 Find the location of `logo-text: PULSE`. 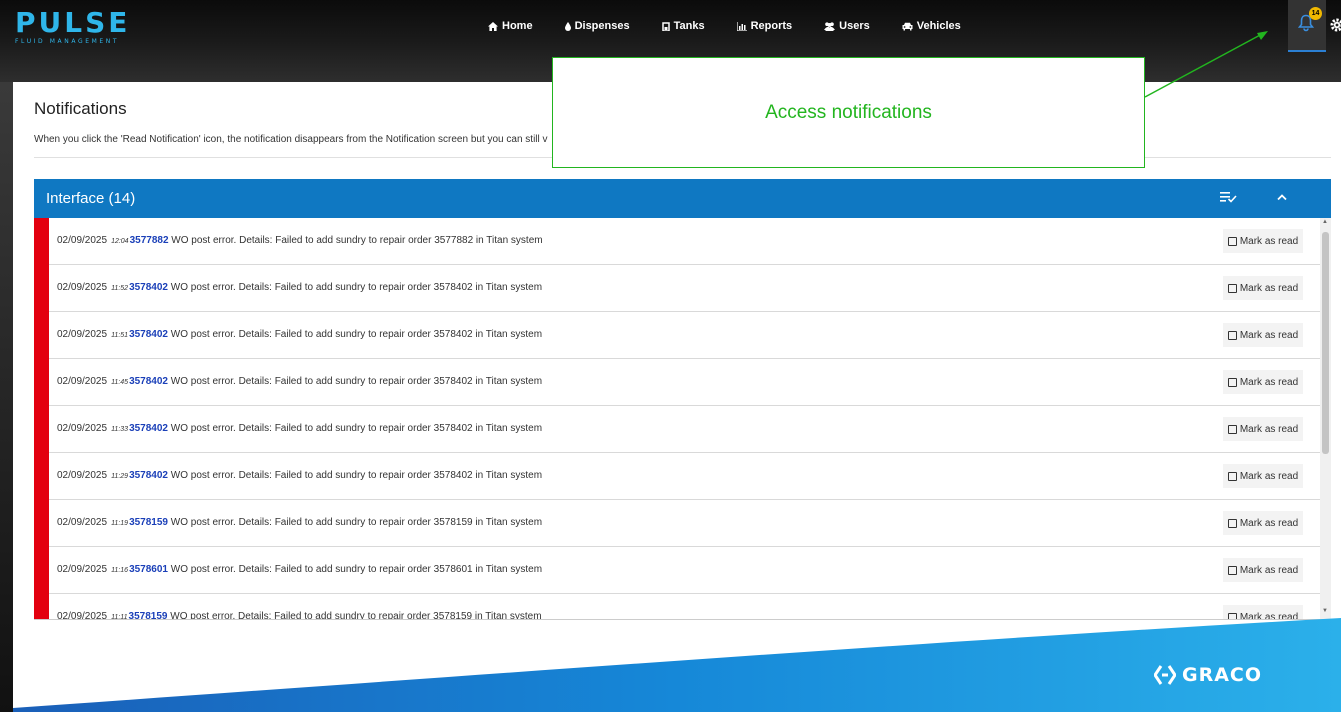

logo-text: PULSE is located at coordinates (73, 22).